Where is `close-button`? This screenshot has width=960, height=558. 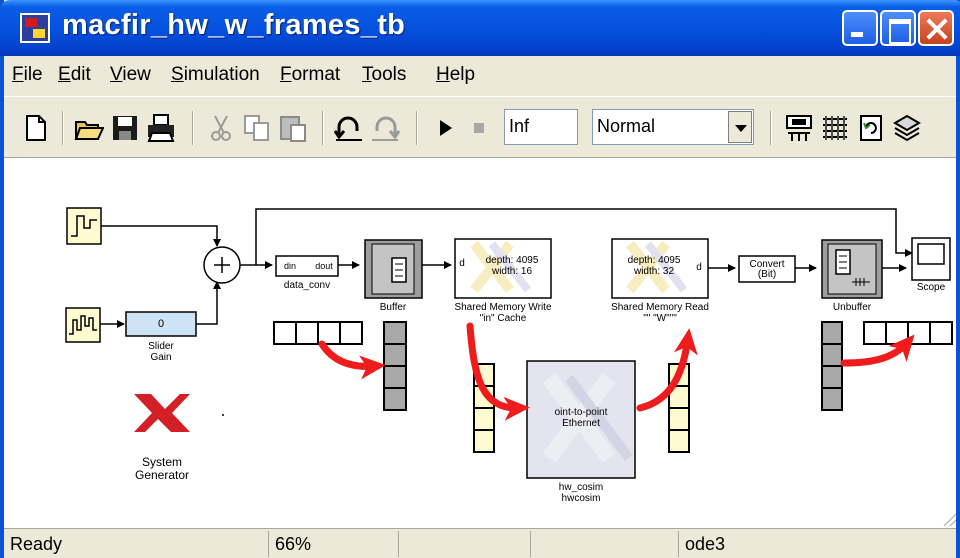 close-button is located at coordinates (936, 28).